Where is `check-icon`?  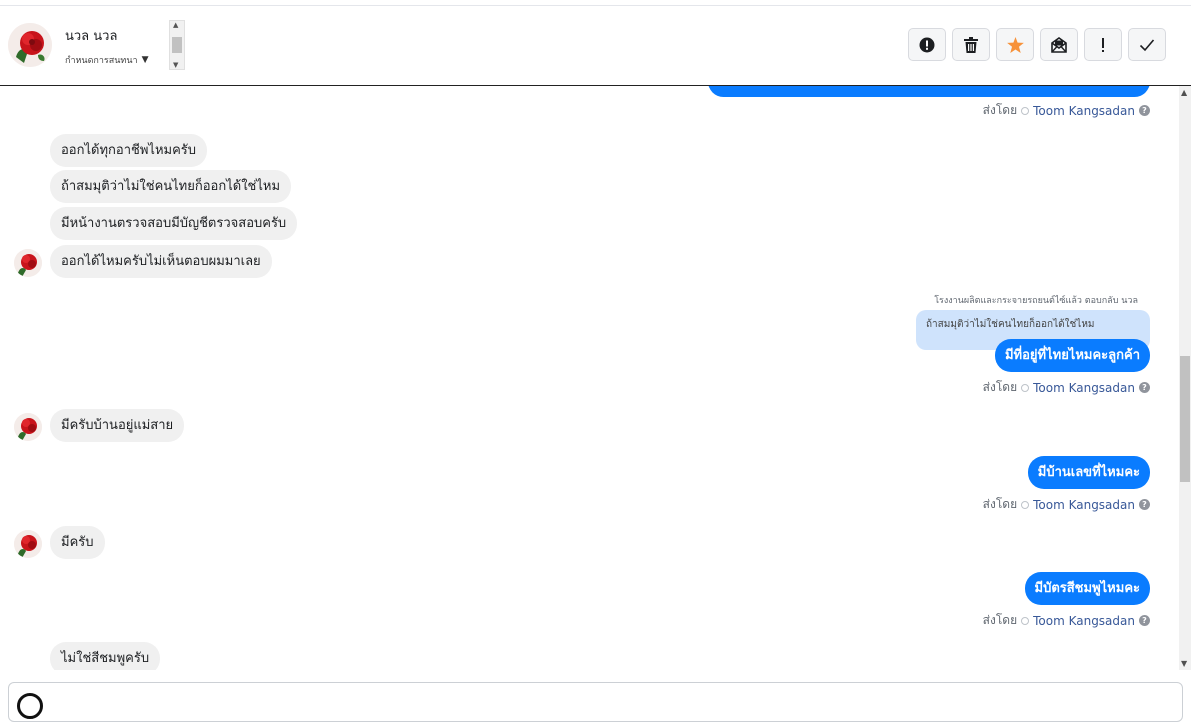
check-icon is located at coordinates (1147, 44).